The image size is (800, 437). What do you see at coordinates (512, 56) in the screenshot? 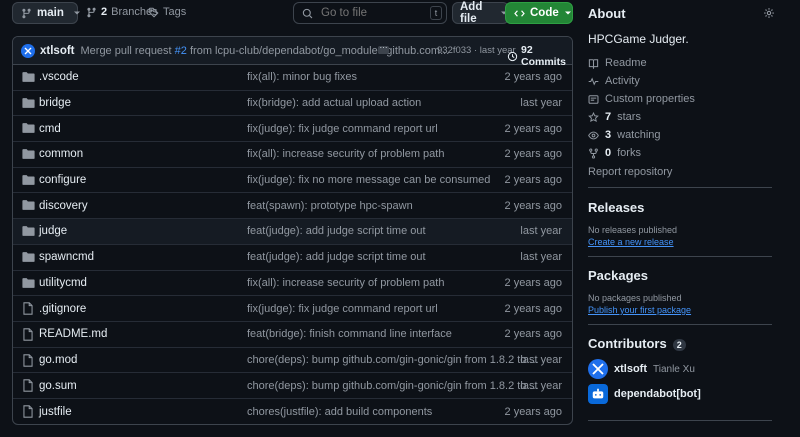
I see `history-icon` at bounding box center [512, 56].